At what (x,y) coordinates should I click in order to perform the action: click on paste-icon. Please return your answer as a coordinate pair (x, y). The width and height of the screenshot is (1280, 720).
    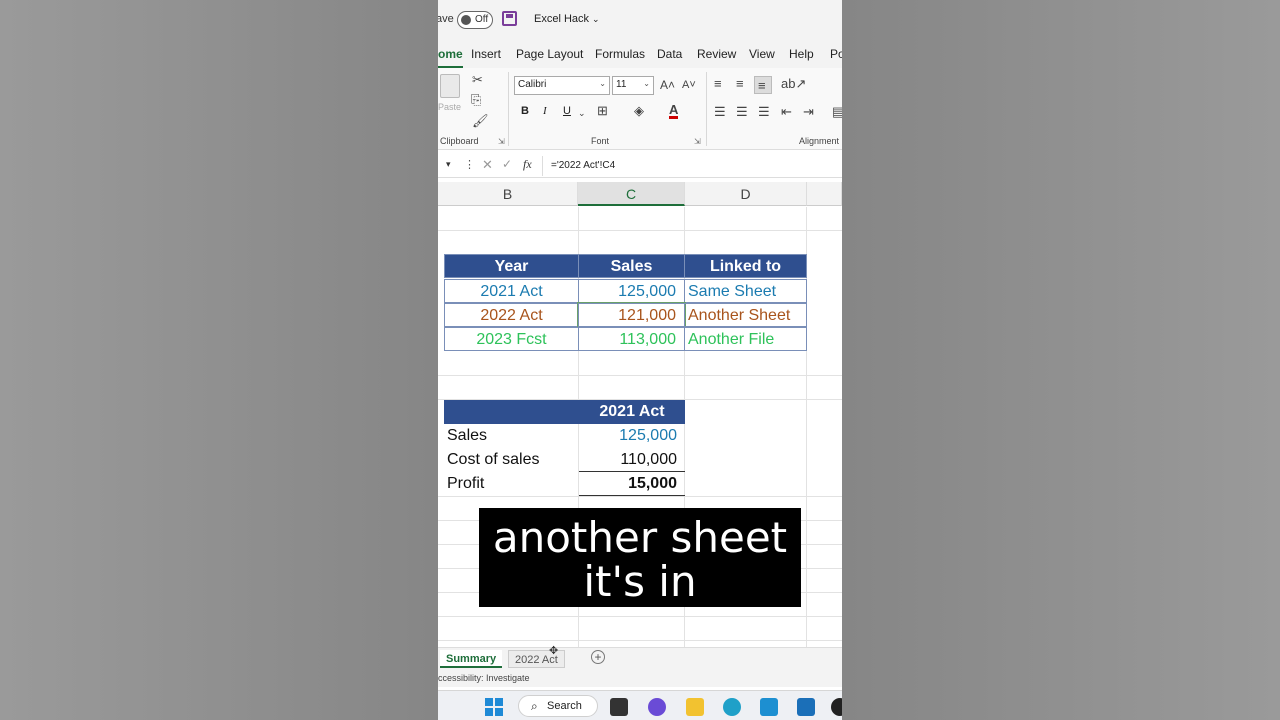
    Looking at the image, I should click on (450, 86).